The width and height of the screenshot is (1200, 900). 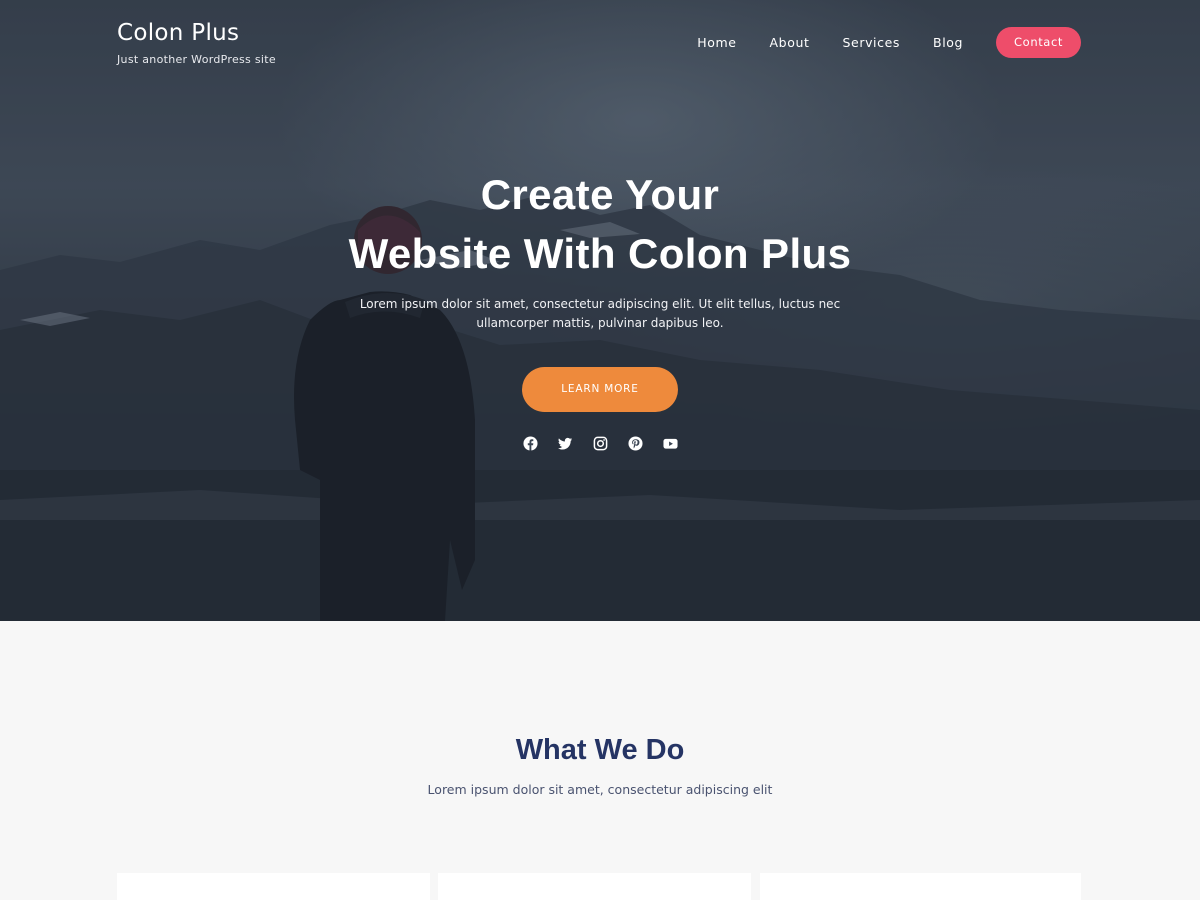 What do you see at coordinates (196, 59) in the screenshot?
I see `site-tagline: Just another WordPress site` at bounding box center [196, 59].